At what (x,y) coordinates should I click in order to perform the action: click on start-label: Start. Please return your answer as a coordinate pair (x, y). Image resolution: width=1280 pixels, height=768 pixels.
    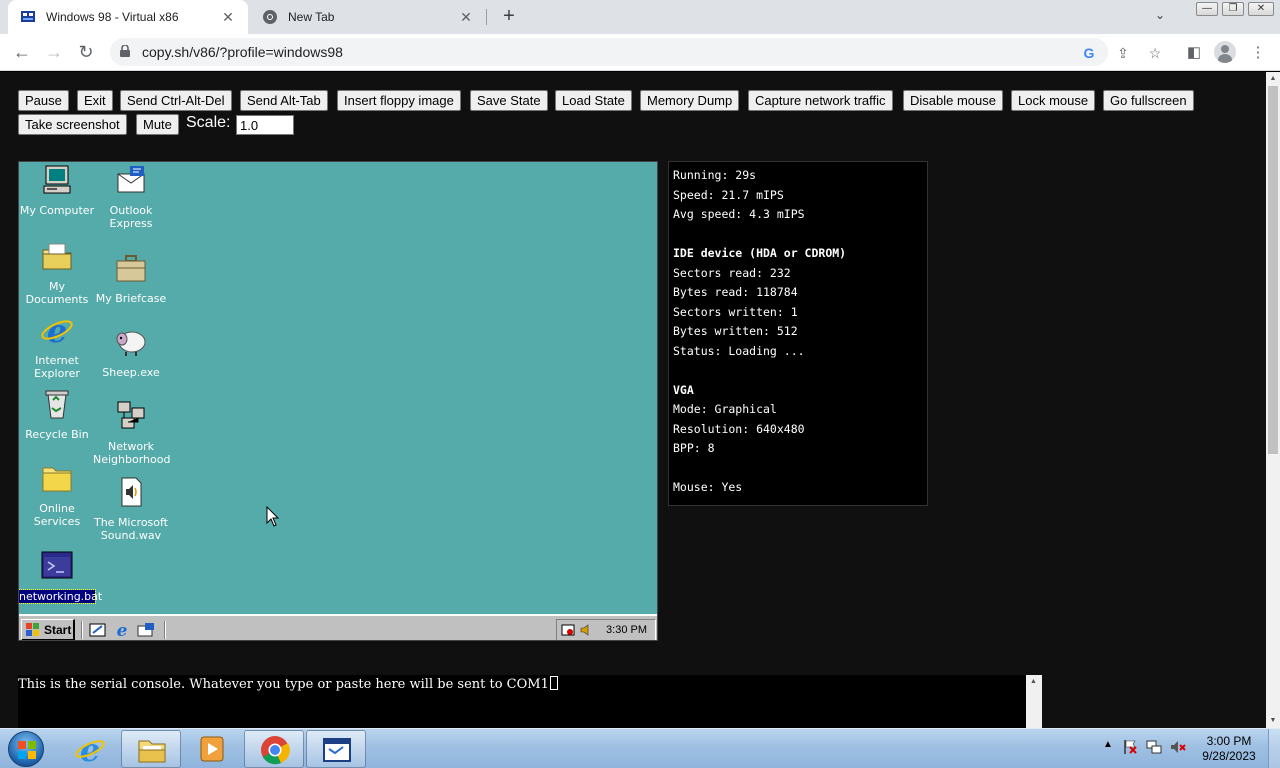
    Looking at the image, I should click on (58, 630).